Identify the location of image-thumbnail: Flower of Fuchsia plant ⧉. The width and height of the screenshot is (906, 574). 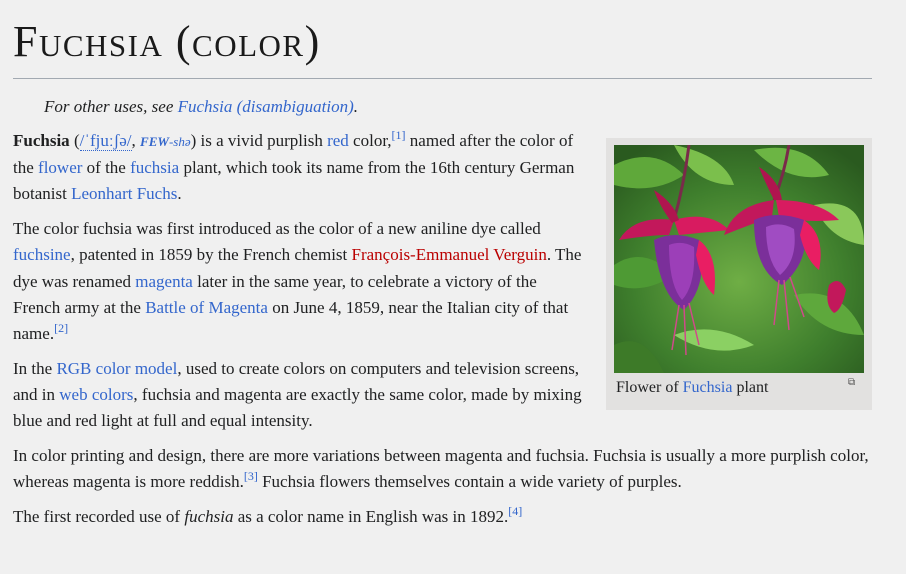
(739, 274).